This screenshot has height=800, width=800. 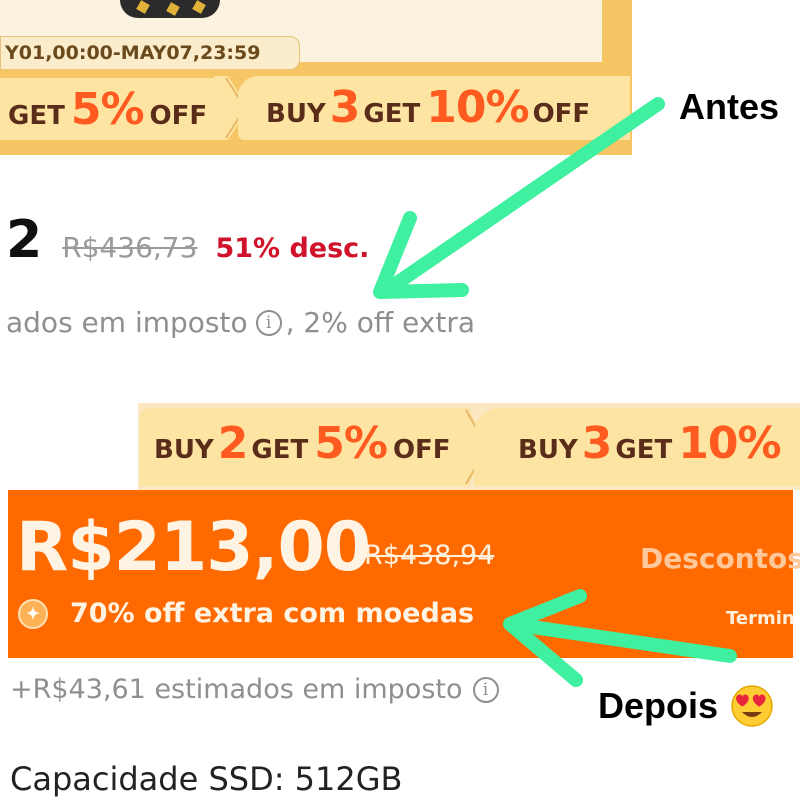 I want to click on arrow-after-icon, so click(x=620, y=638).